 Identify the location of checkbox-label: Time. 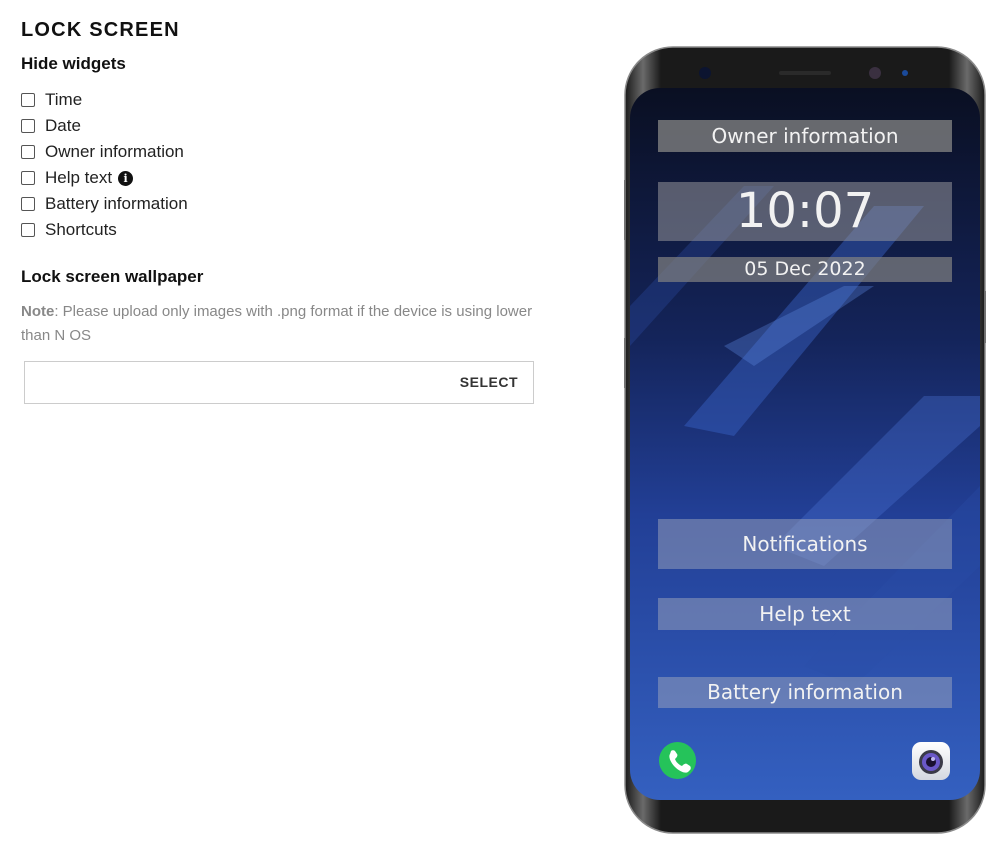
(64, 99).